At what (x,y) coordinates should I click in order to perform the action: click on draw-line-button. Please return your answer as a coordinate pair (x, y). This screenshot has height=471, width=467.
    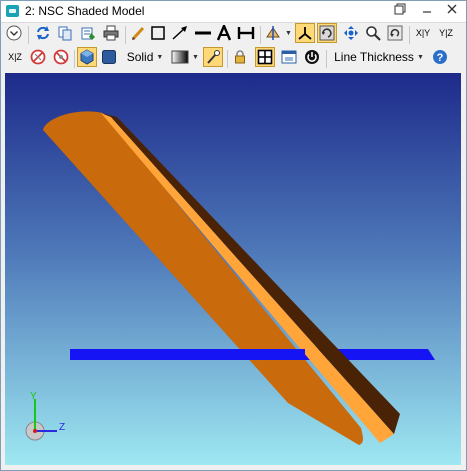
    Looking at the image, I should click on (203, 33).